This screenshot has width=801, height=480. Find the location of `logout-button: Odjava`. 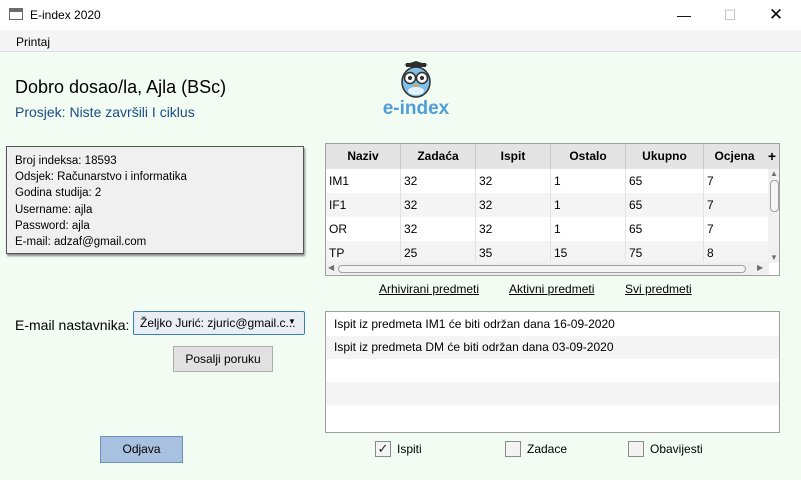

logout-button: Odjava is located at coordinates (141, 449).